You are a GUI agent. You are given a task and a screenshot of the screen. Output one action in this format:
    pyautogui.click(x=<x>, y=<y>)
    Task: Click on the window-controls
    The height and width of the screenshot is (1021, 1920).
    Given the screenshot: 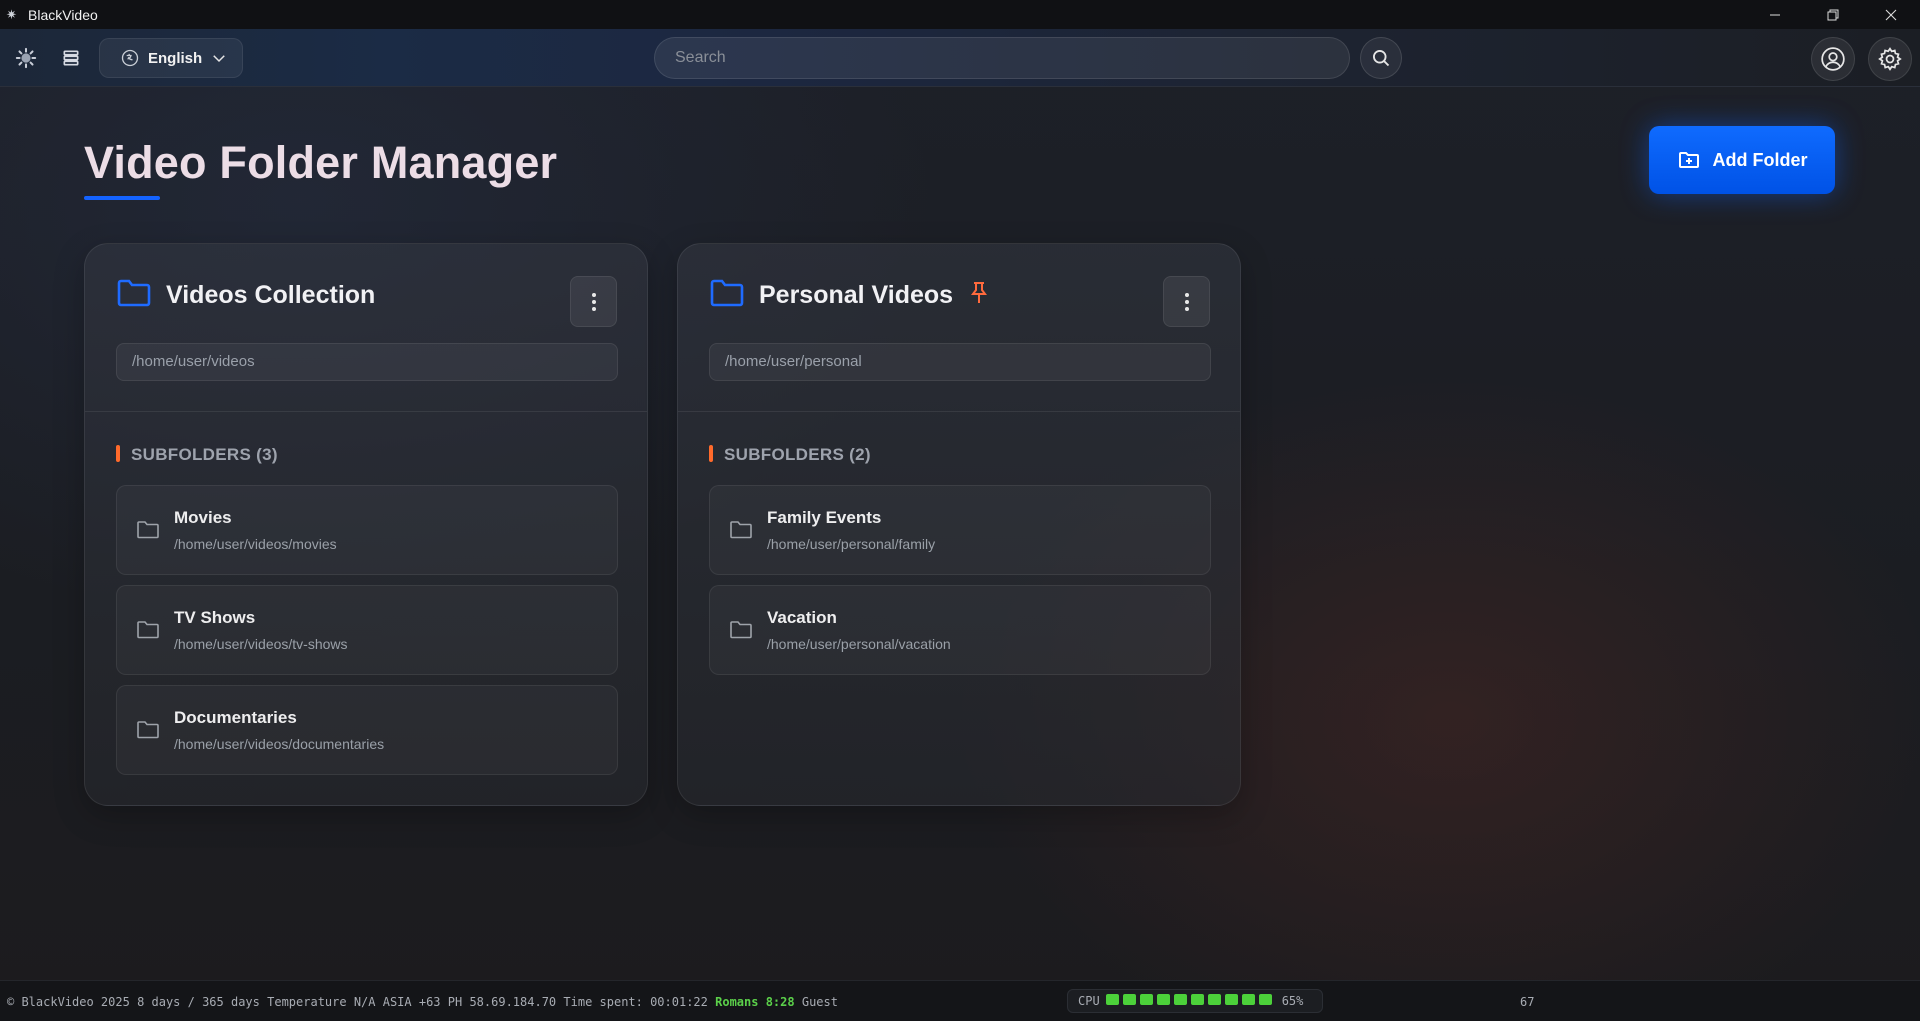 What is the action you would take?
    pyautogui.click(x=1833, y=14)
    